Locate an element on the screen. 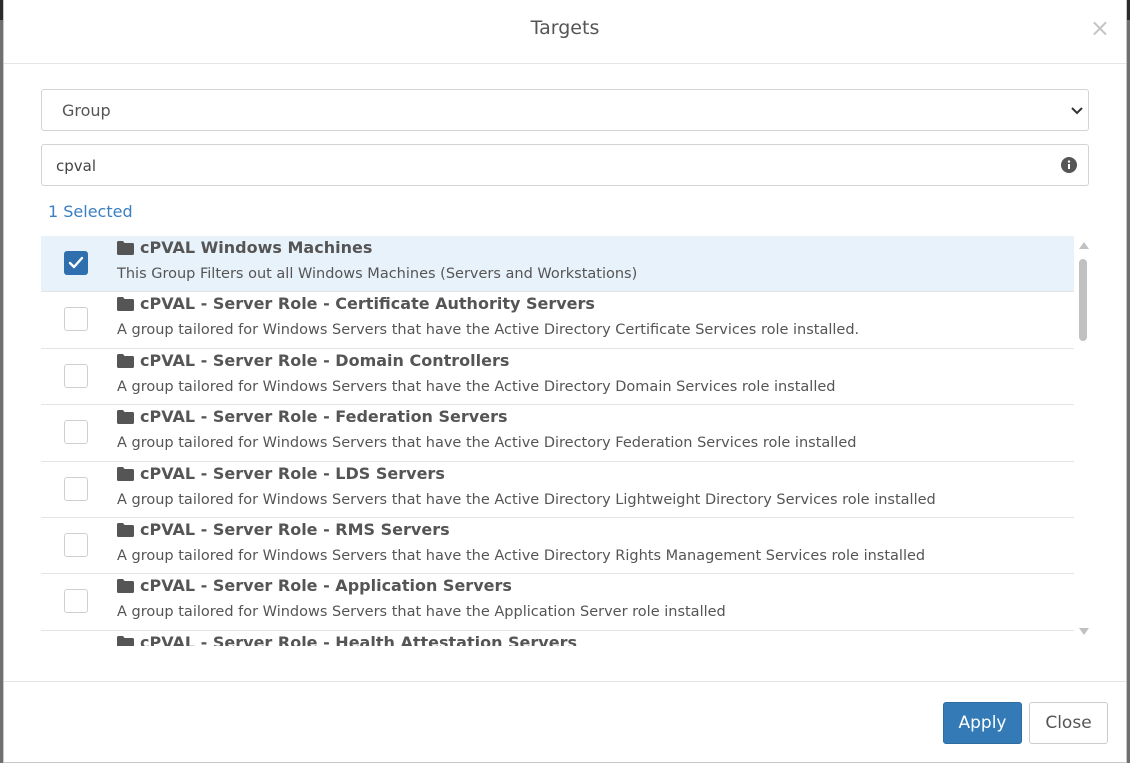  selected-count: 1 Selected is located at coordinates (90, 211).